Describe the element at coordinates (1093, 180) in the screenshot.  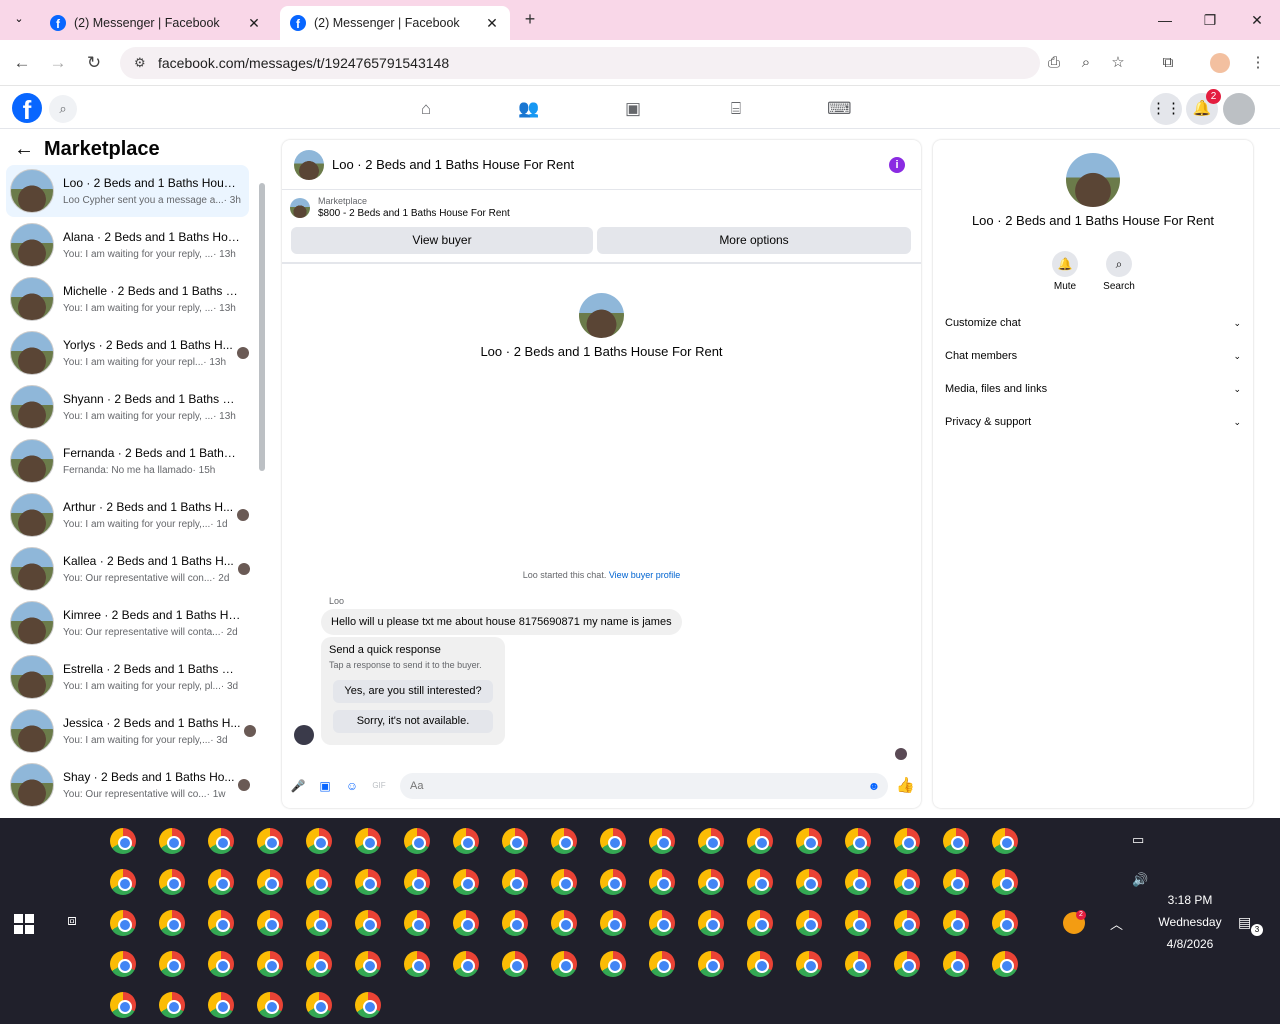
I see `info-avatar` at that location.